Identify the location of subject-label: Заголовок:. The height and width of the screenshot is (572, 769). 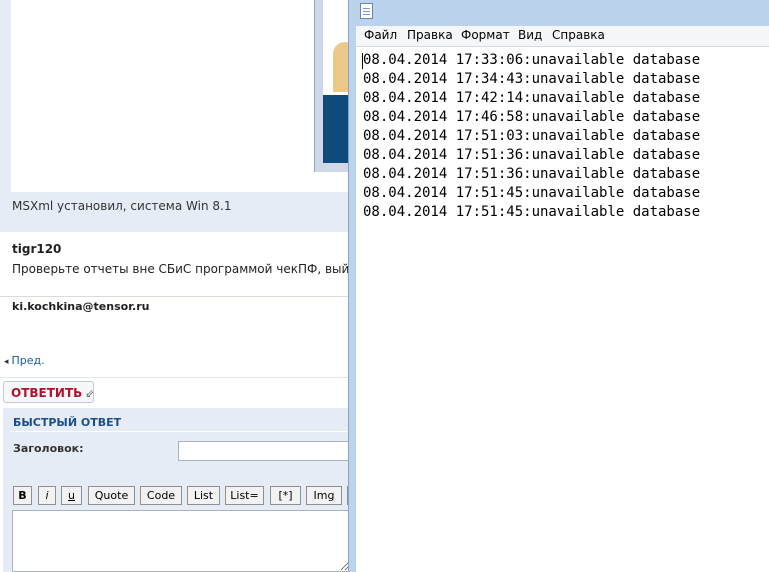
(48, 448).